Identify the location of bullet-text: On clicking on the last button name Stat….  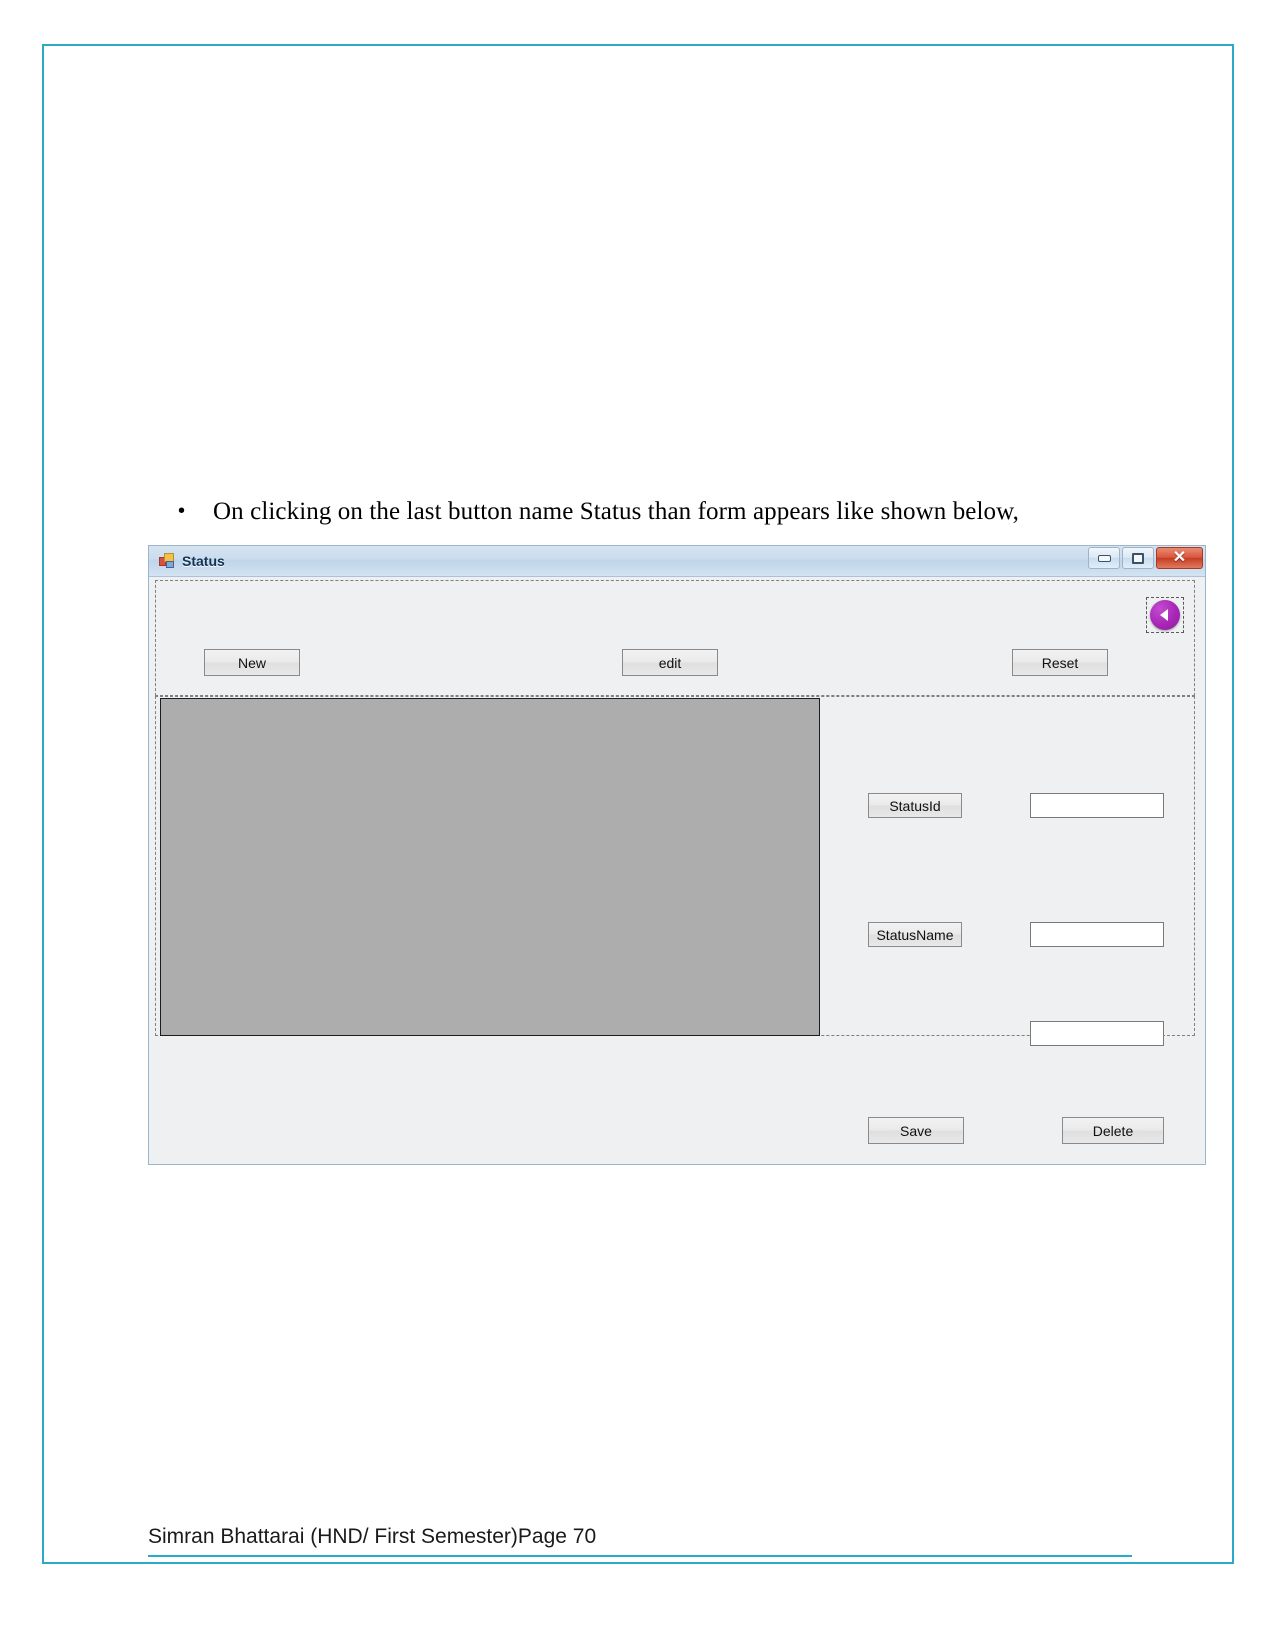
(616, 511).